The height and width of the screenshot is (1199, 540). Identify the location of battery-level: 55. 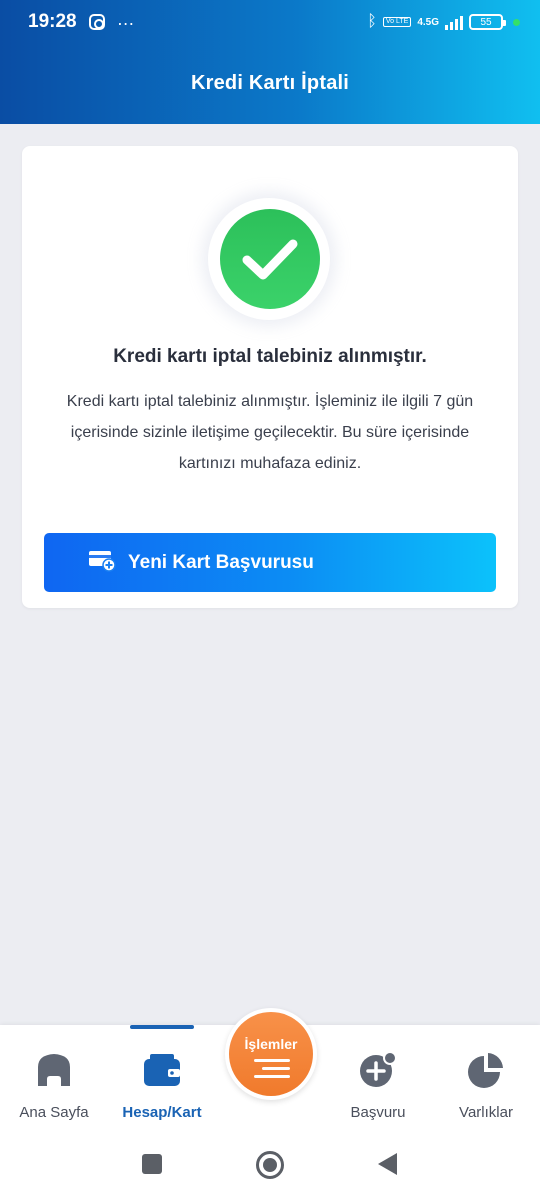
(486, 22).